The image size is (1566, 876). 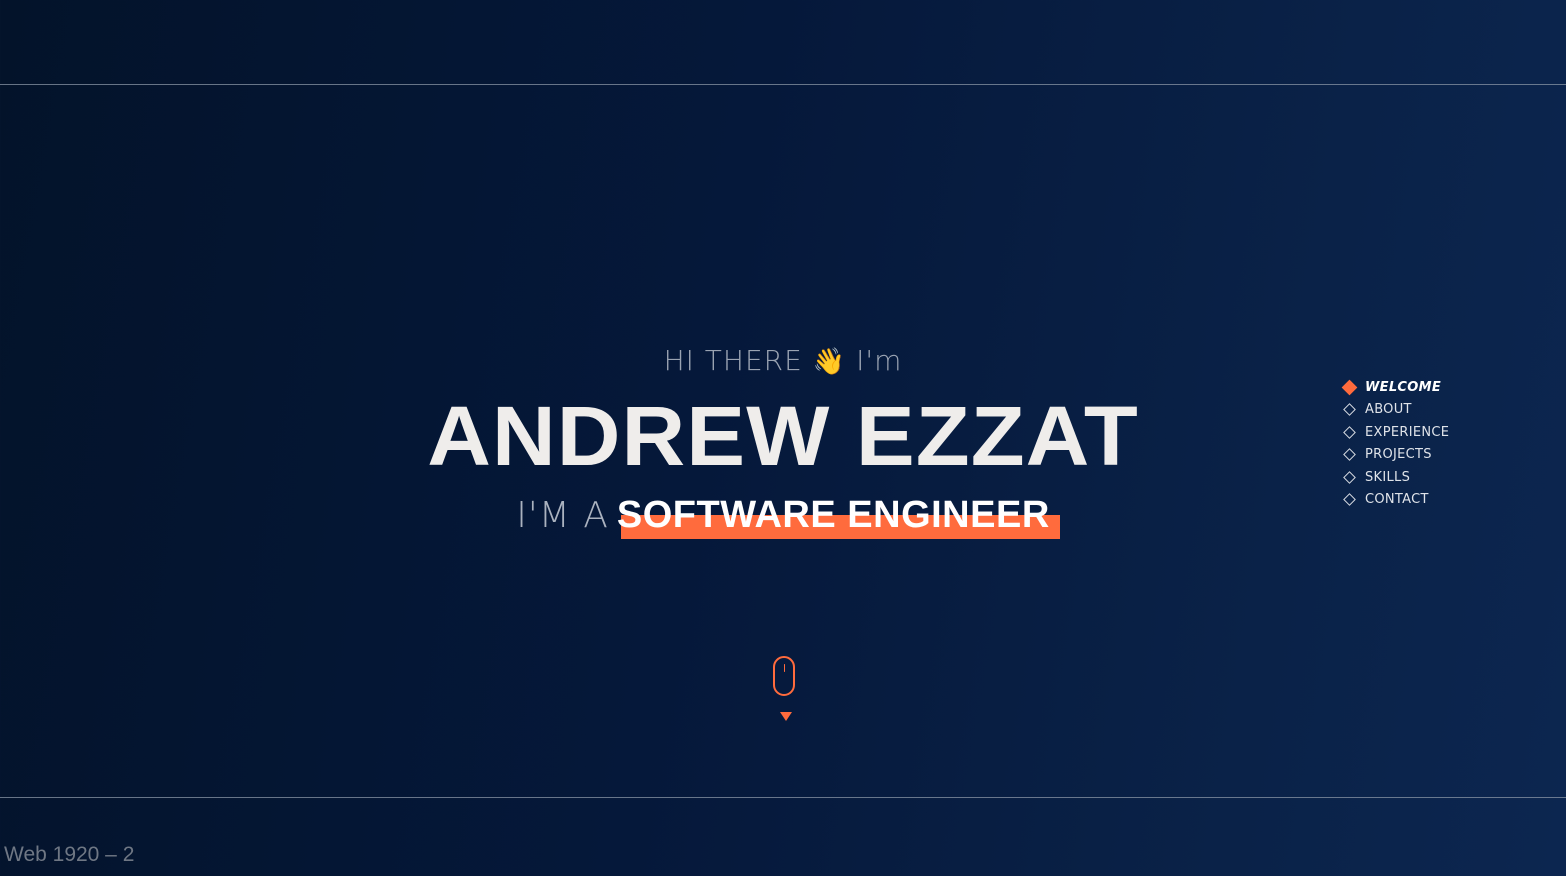 What do you see at coordinates (562, 515) in the screenshot?
I see `role-prefix: I'M A` at bounding box center [562, 515].